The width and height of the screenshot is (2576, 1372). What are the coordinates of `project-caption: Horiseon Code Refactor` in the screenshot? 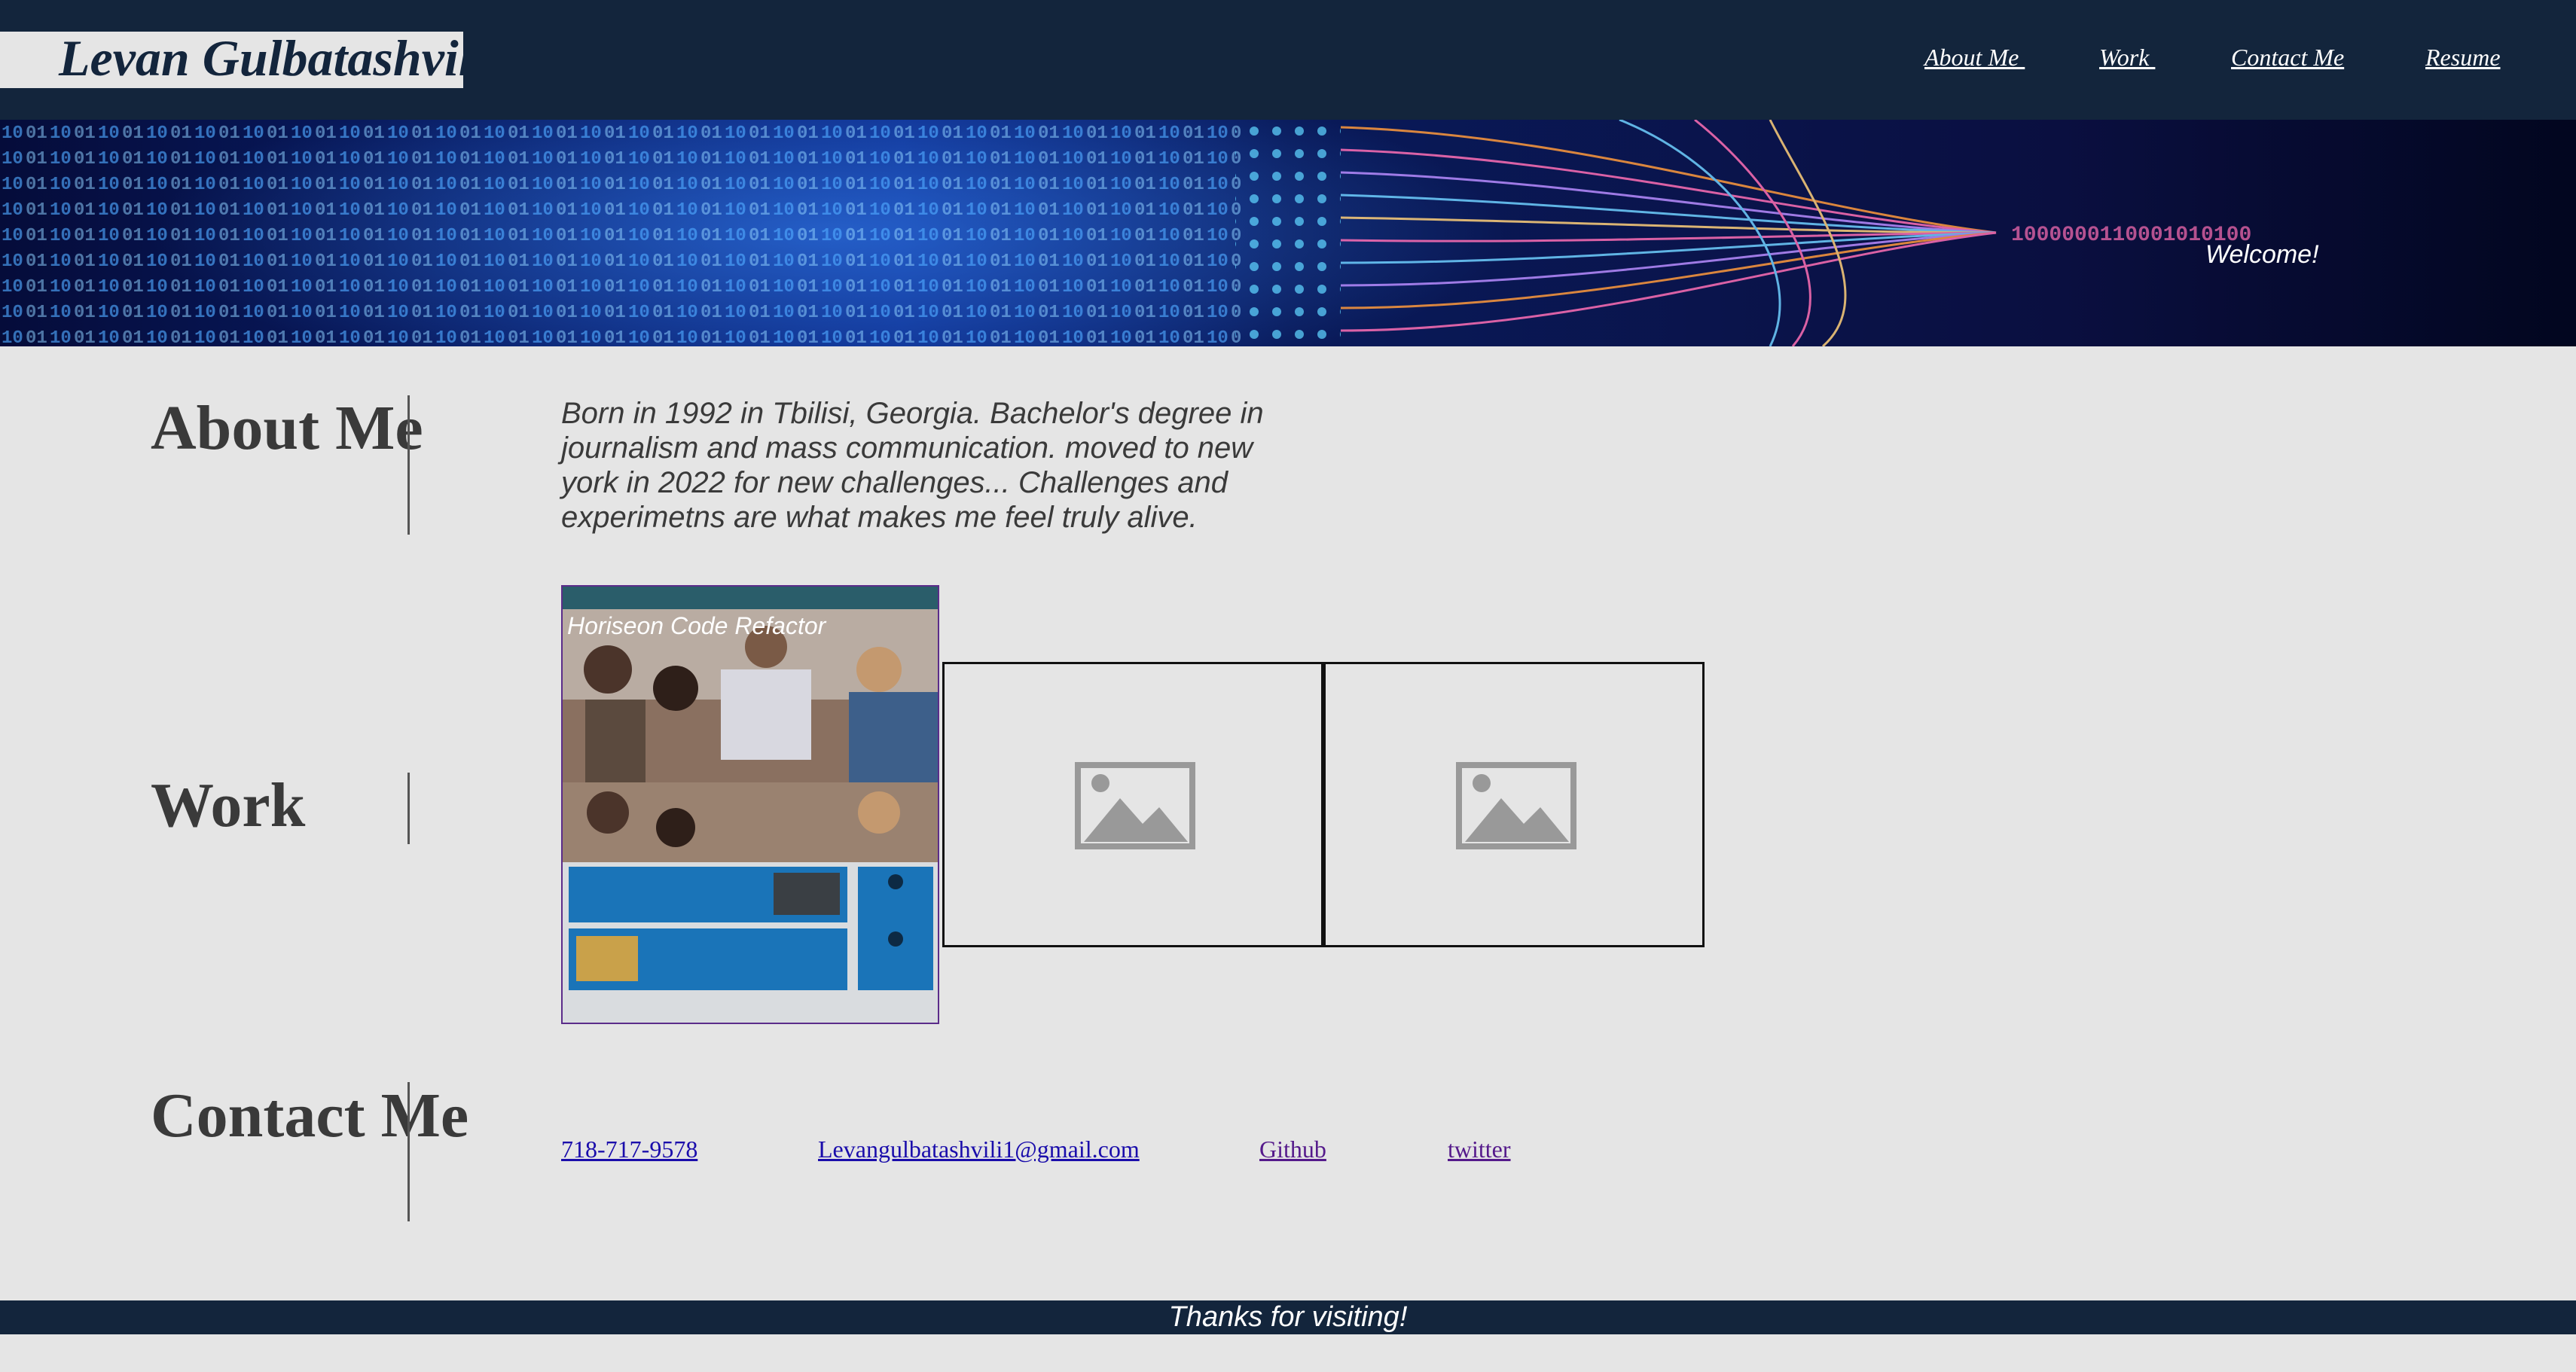 It's located at (696, 625).